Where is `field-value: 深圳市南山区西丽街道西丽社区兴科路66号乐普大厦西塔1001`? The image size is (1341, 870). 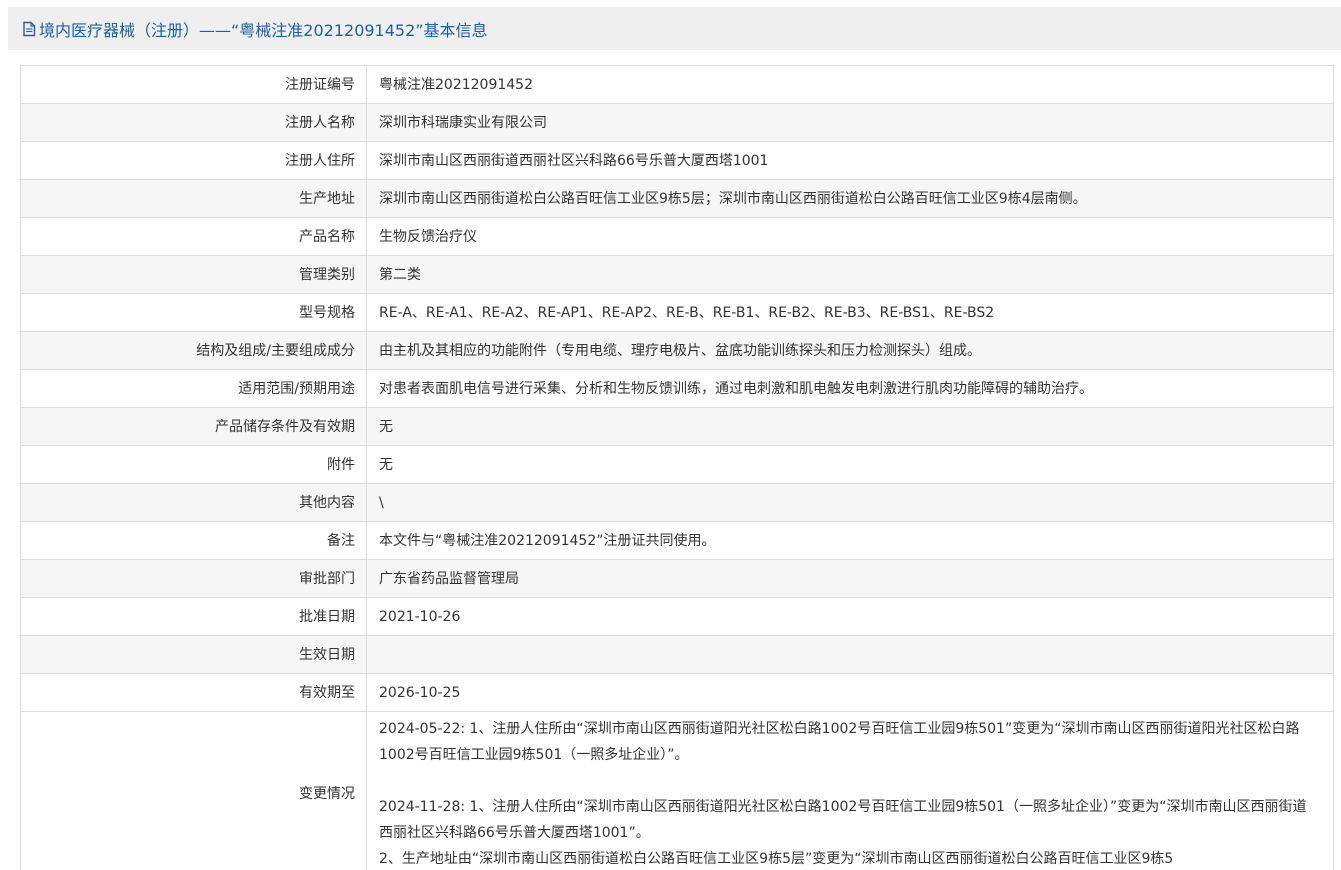
field-value: 深圳市南山区西丽街道西丽社区兴科路66号乐普大厦西塔1001 is located at coordinates (850, 160).